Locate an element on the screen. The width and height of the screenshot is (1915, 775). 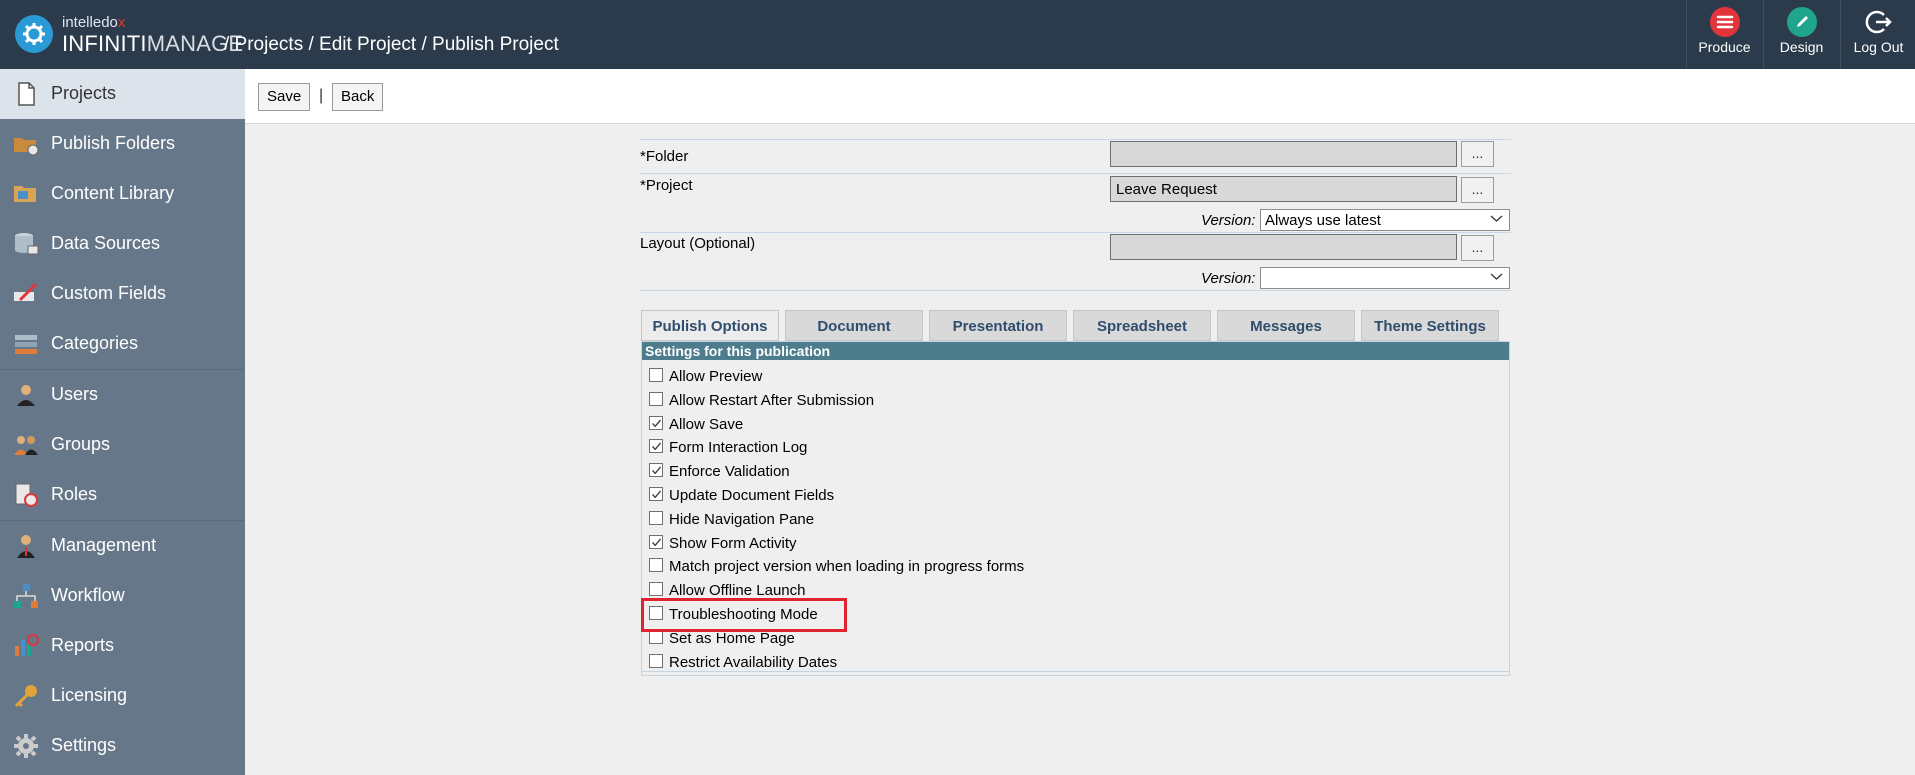
checkbox-allow-offline-launch is located at coordinates (656, 589).